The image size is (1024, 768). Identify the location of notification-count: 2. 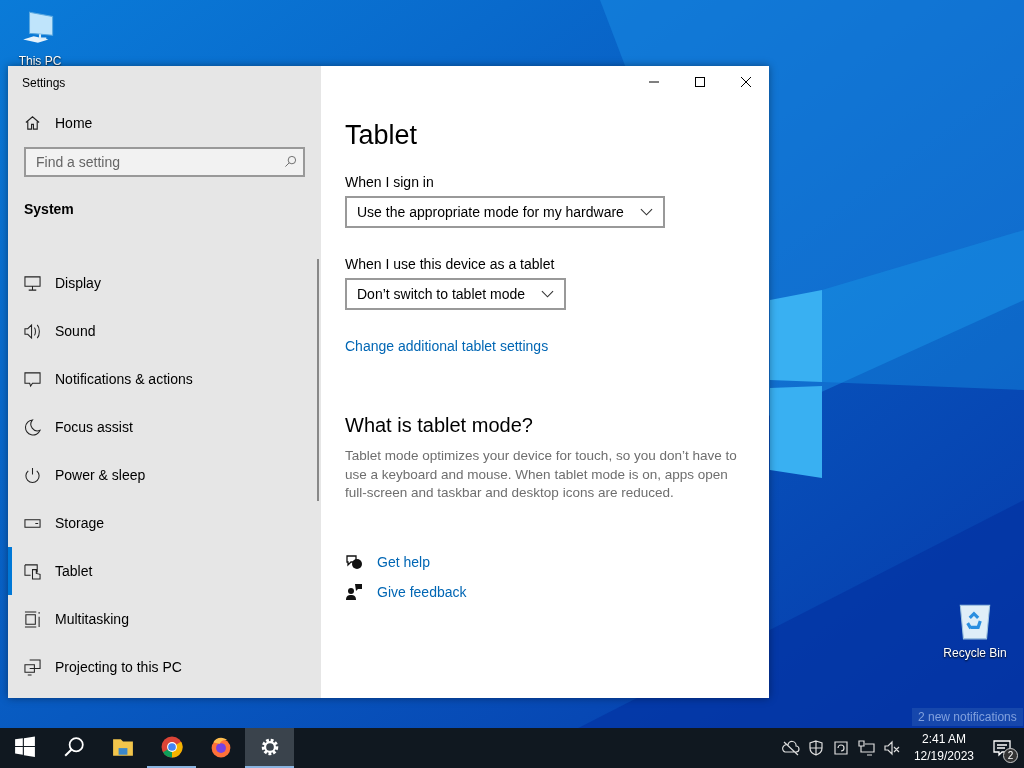
(1010, 755).